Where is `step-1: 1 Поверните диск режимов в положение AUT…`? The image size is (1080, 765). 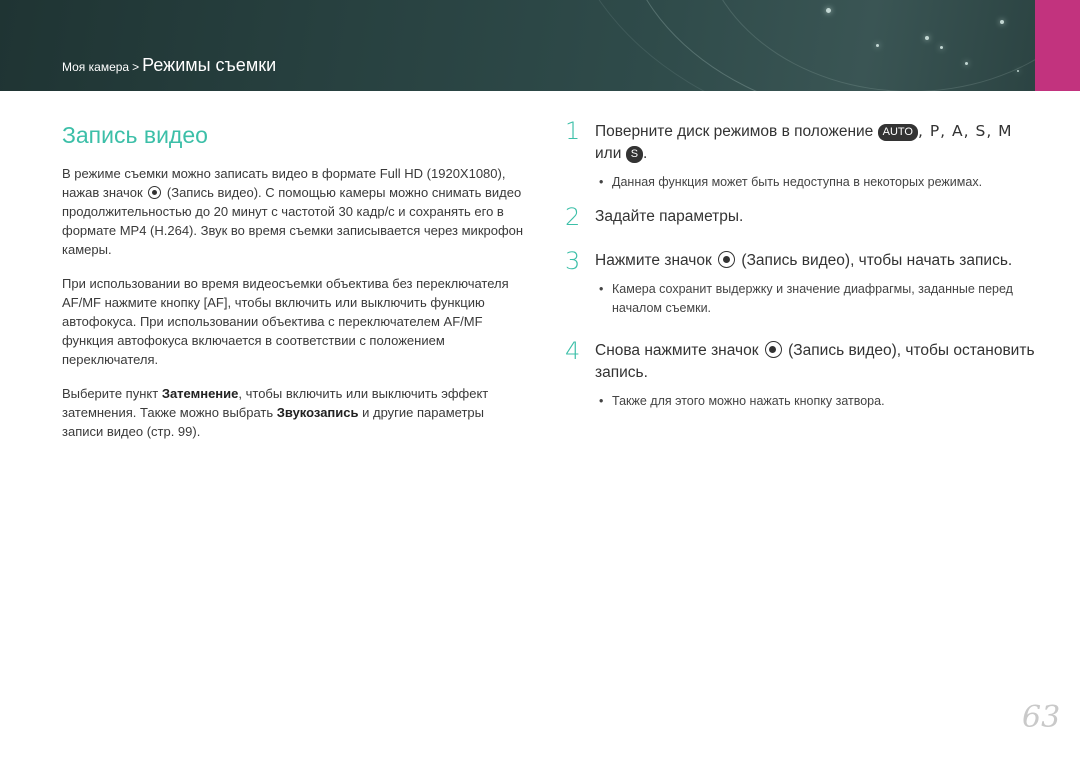
step-1: 1 Поверните диск режимов в положение AUT… is located at coordinates (810, 154).